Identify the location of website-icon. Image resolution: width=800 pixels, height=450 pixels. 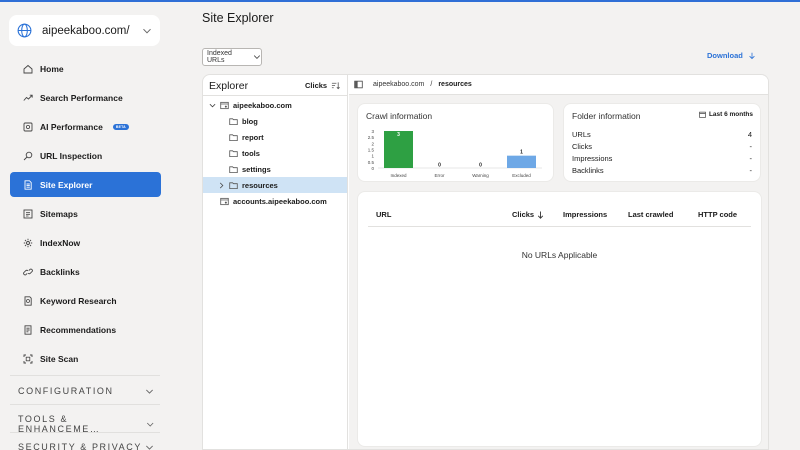
(224, 105).